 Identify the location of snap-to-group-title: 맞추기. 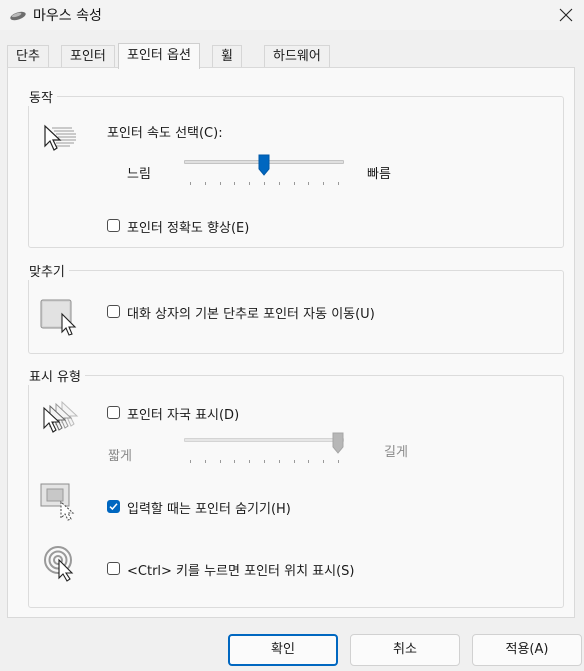
(47, 270).